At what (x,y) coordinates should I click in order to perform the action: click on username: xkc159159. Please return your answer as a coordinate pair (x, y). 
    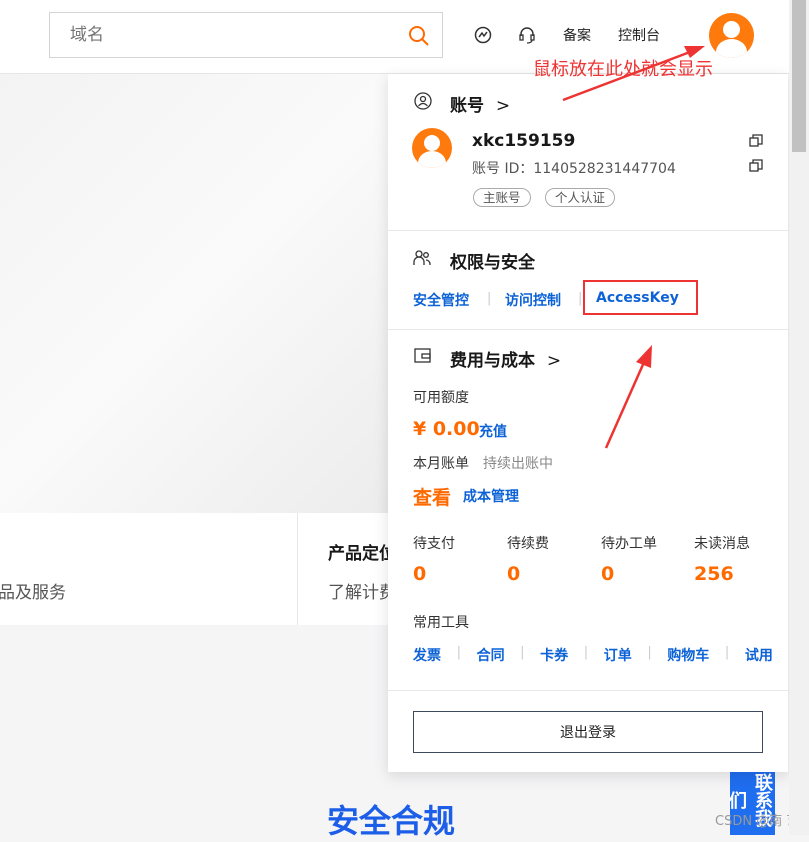
    Looking at the image, I should click on (524, 141).